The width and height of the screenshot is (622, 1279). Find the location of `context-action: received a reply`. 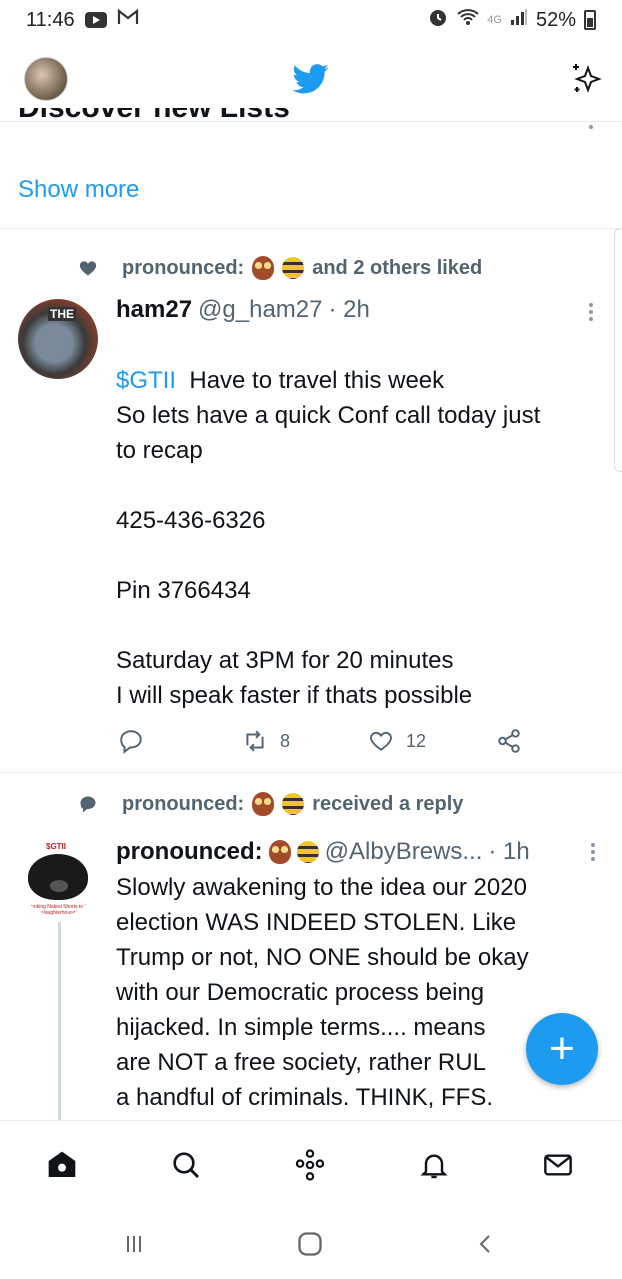

context-action: received a reply is located at coordinates (388, 803).